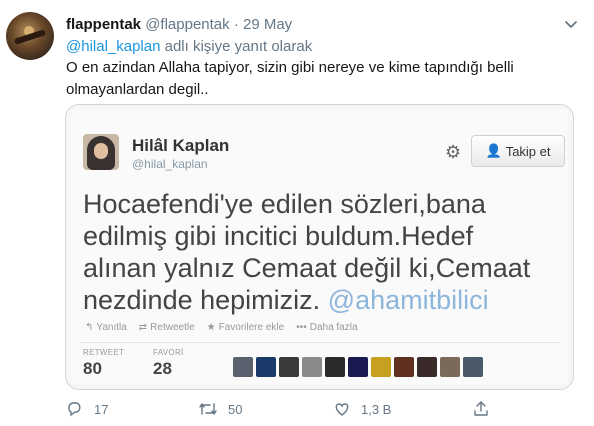  Describe the element at coordinates (103, 24) in the screenshot. I see `author-name: flappentak` at that location.